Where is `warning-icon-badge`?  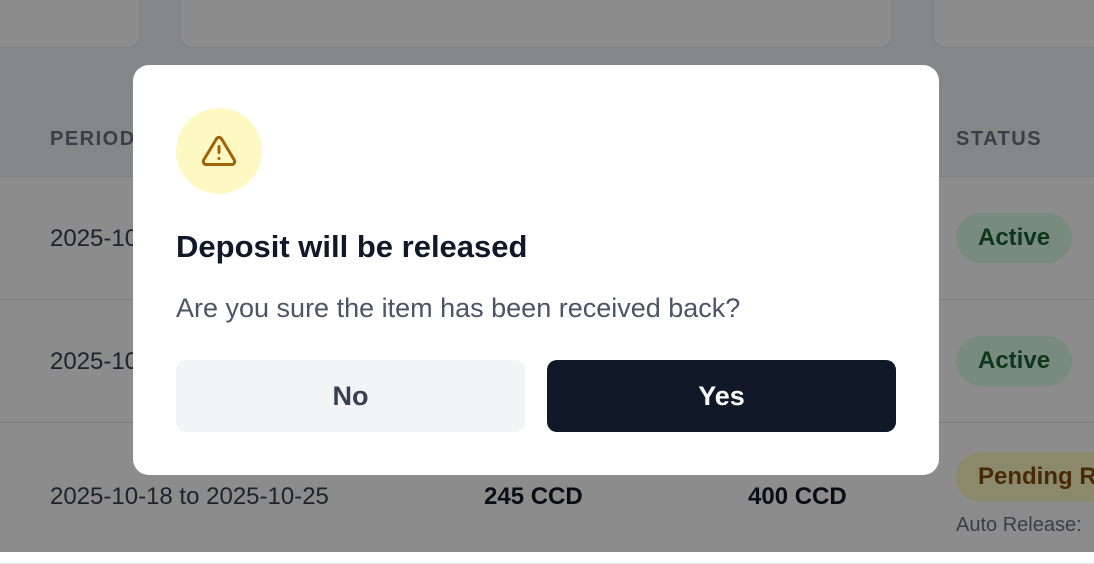
warning-icon-badge is located at coordinates (219, 151).